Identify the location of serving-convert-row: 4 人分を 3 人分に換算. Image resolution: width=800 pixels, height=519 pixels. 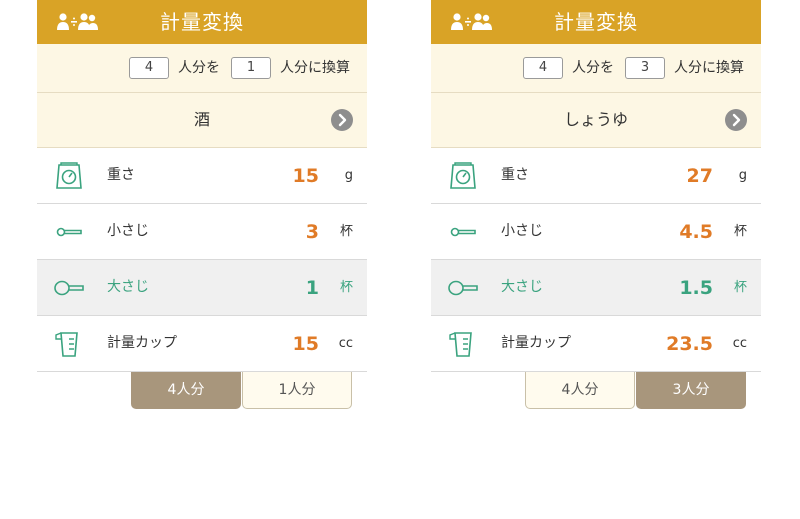
(596, 68).